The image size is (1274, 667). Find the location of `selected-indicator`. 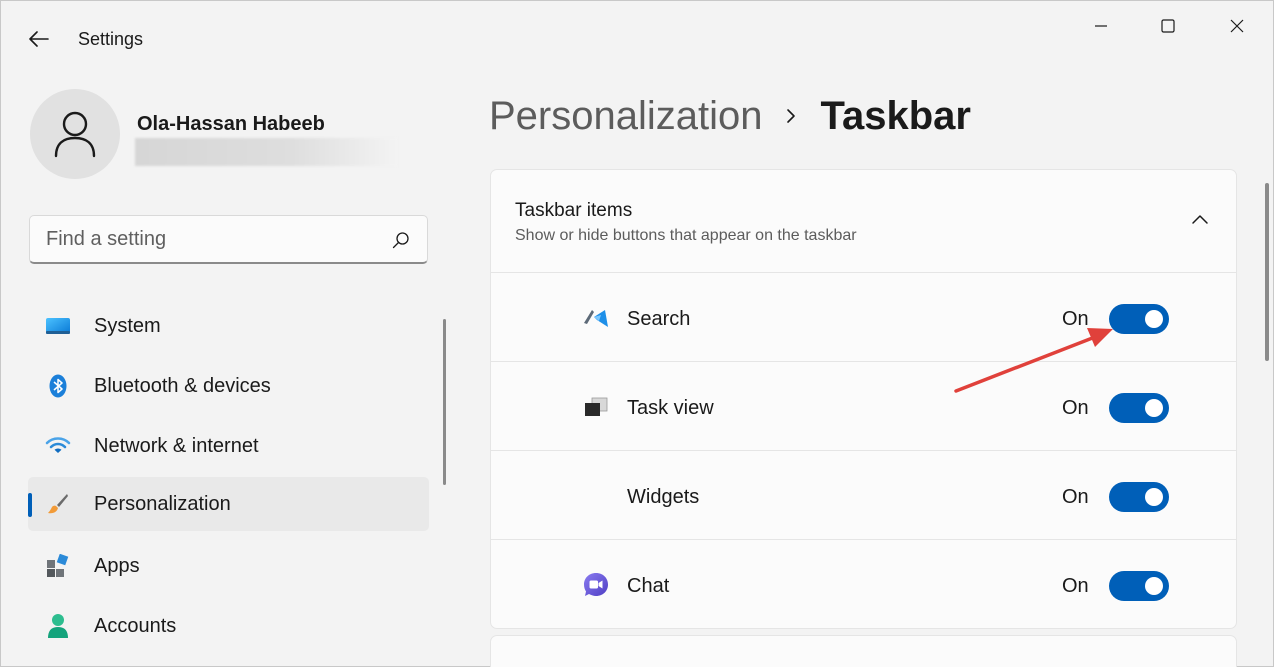

selected-indicator is located at coordinates (30, 505).